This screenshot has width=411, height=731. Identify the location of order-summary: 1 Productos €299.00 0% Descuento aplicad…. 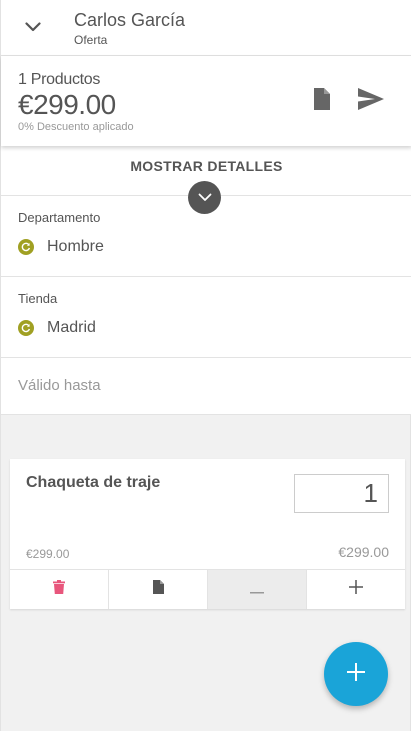
(206, 101).